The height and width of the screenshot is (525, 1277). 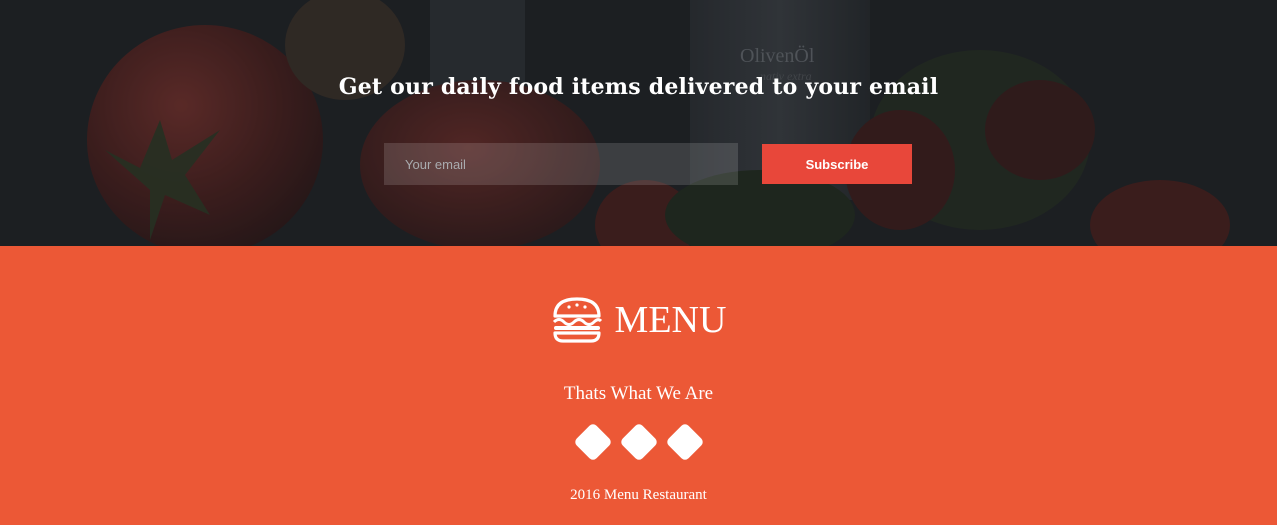 What do you see at coordinates (577, 320) in the screenshot?
I see `burger-icon` at bounding box center [577, 320].